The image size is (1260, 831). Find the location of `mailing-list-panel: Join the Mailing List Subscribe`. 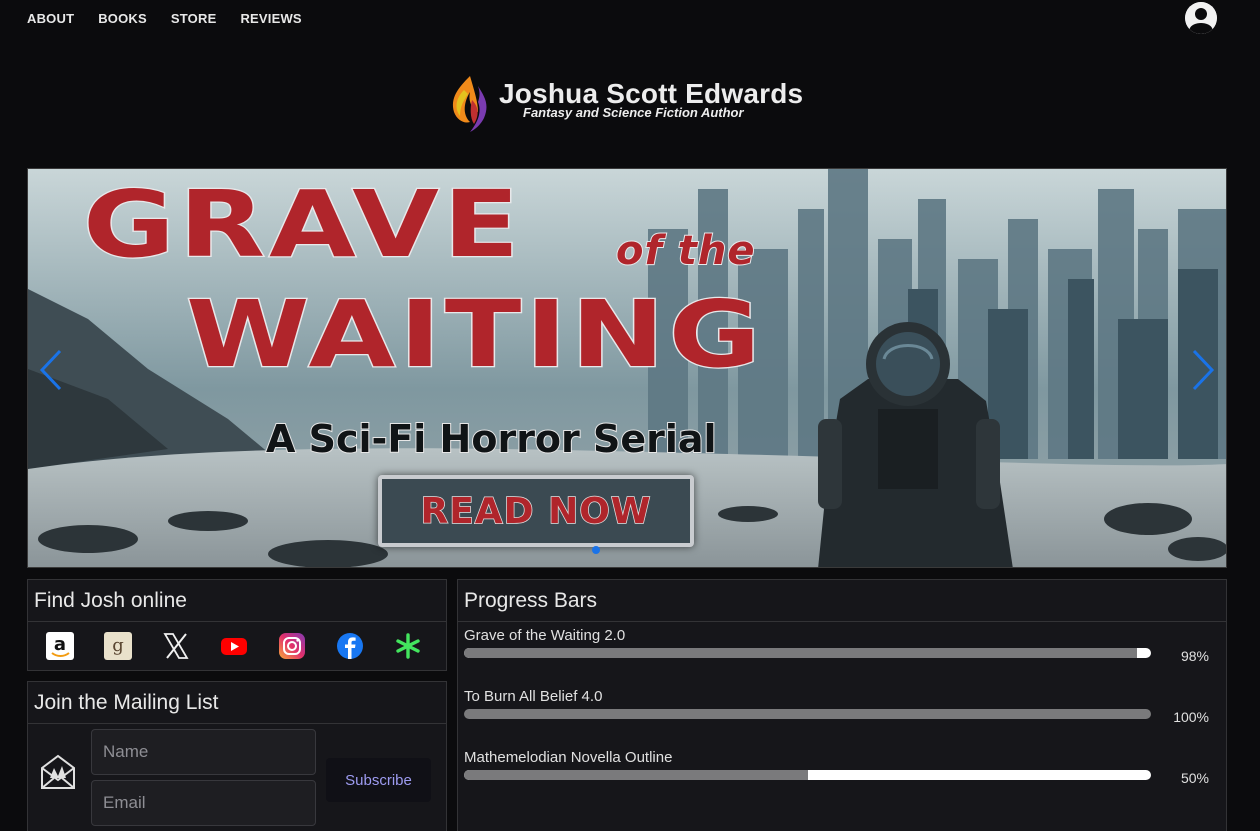

mailing-list-panel: Join the Mailing List Subscribe is located at coordinates (237, 756).